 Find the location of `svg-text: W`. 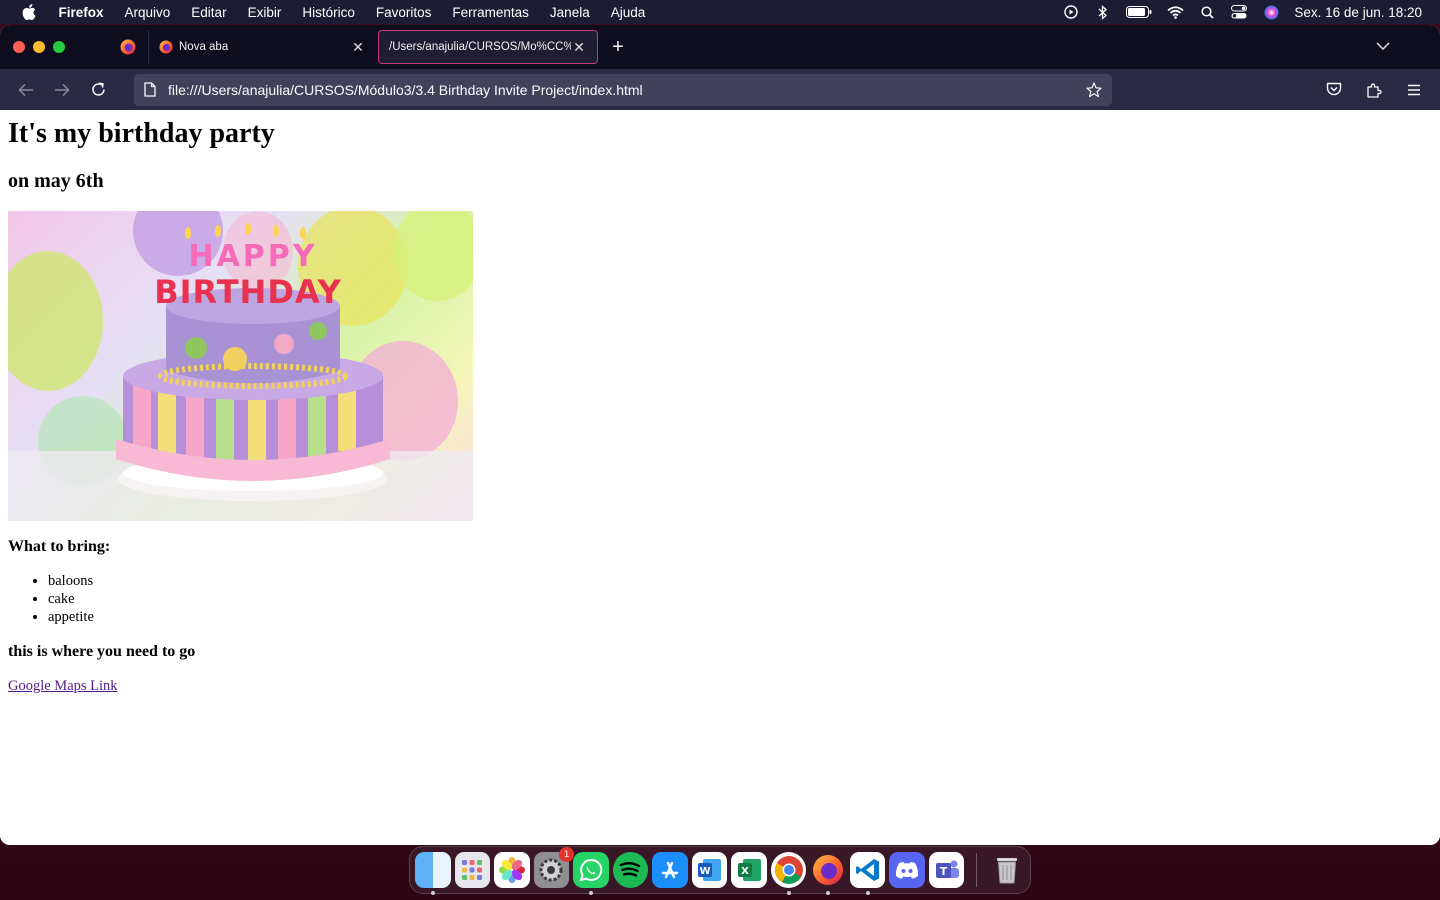

svg-text: W is located at coordinates (705, 871).